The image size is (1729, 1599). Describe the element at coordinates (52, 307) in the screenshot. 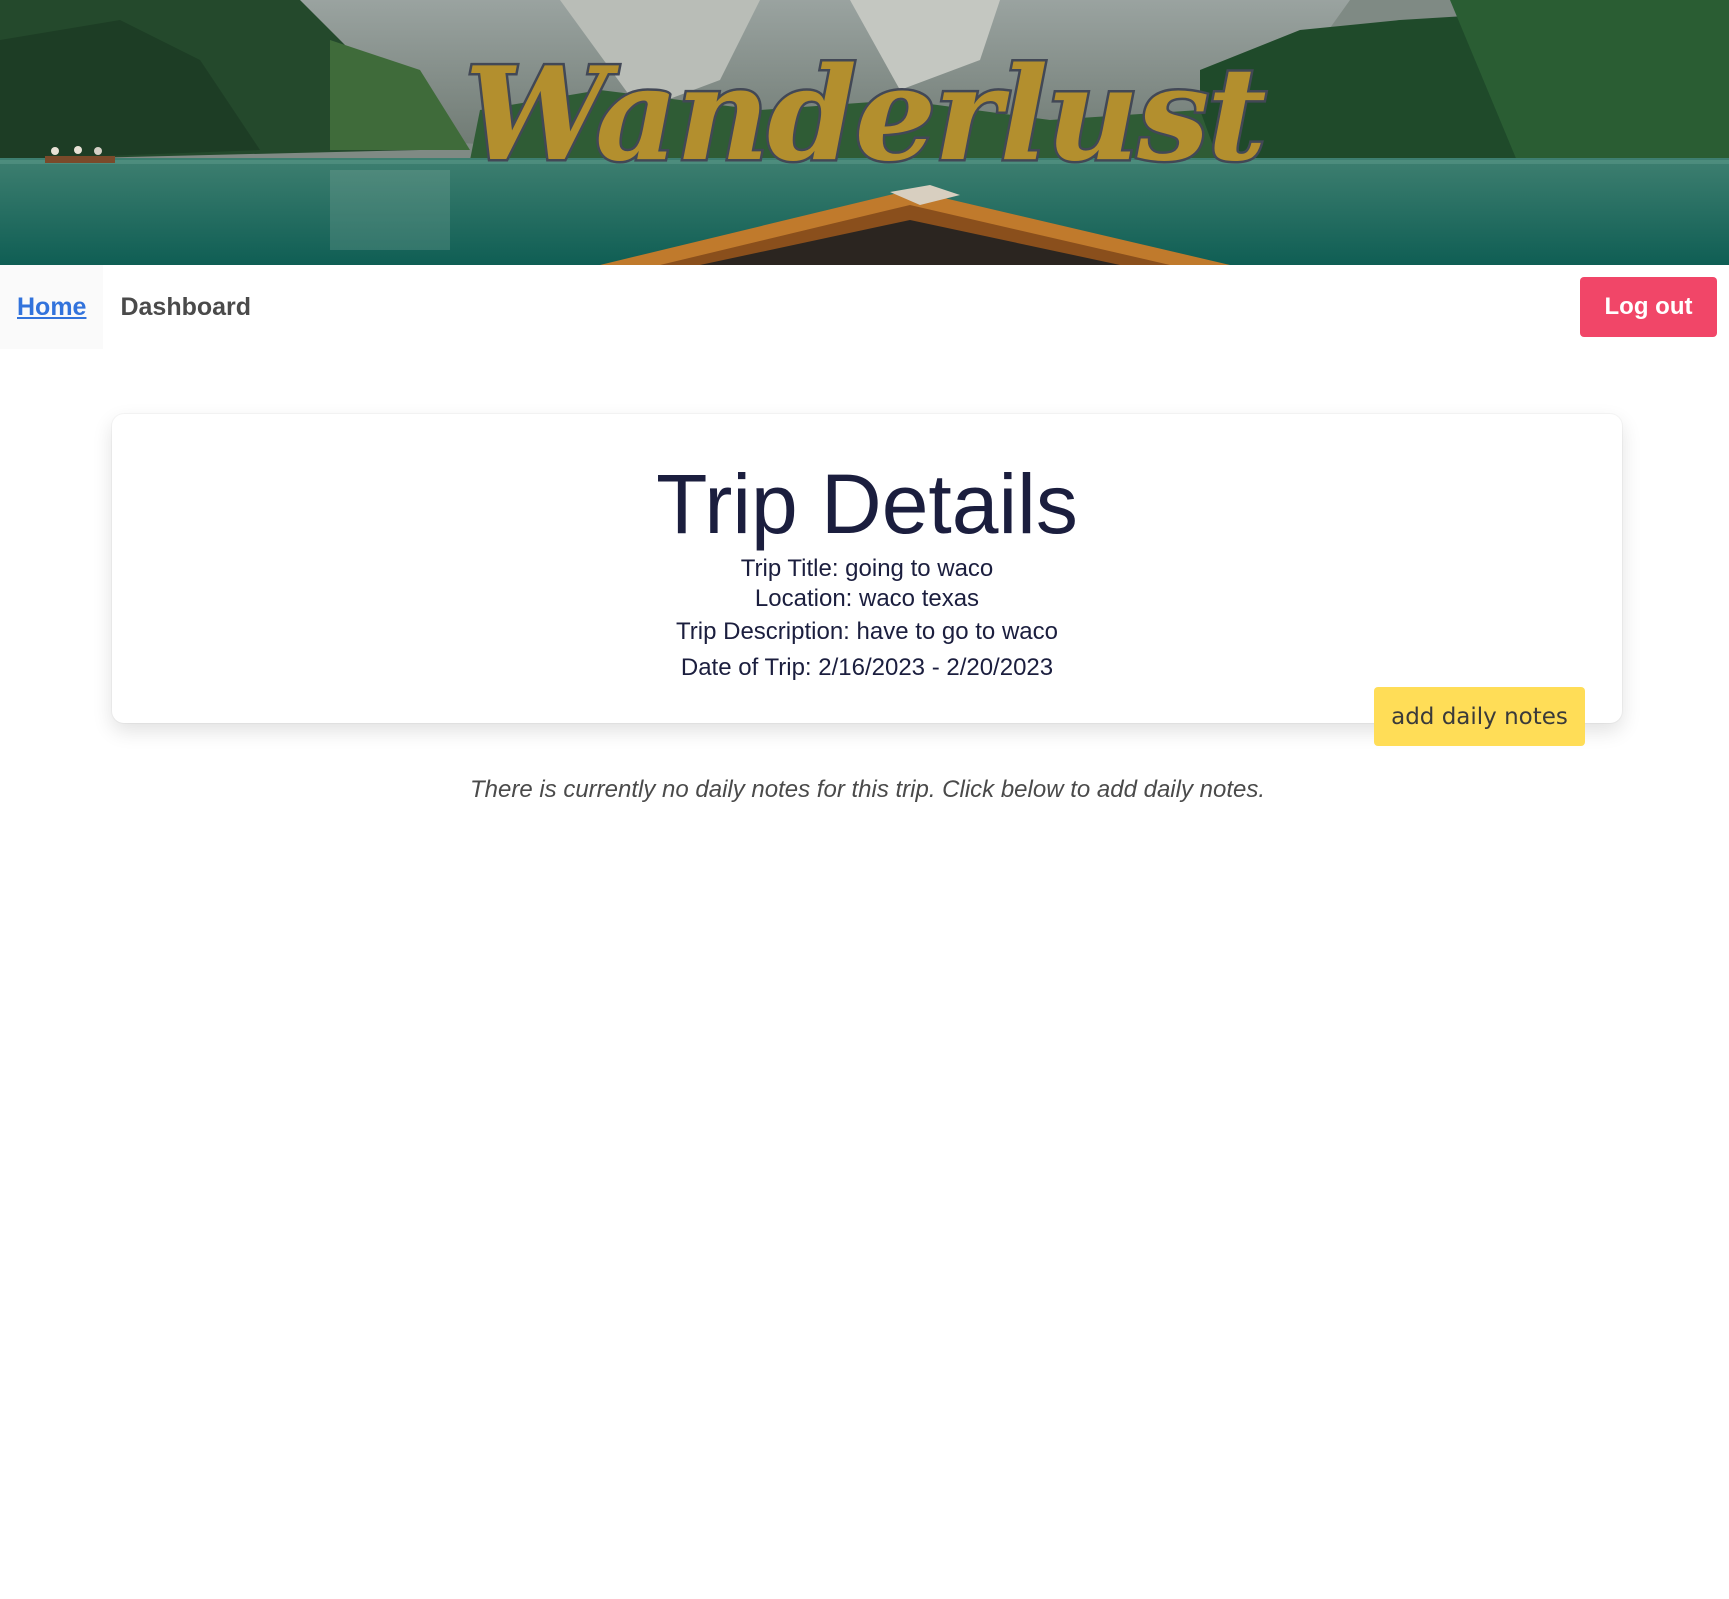

I see `nav-home-link: Home` at that location.